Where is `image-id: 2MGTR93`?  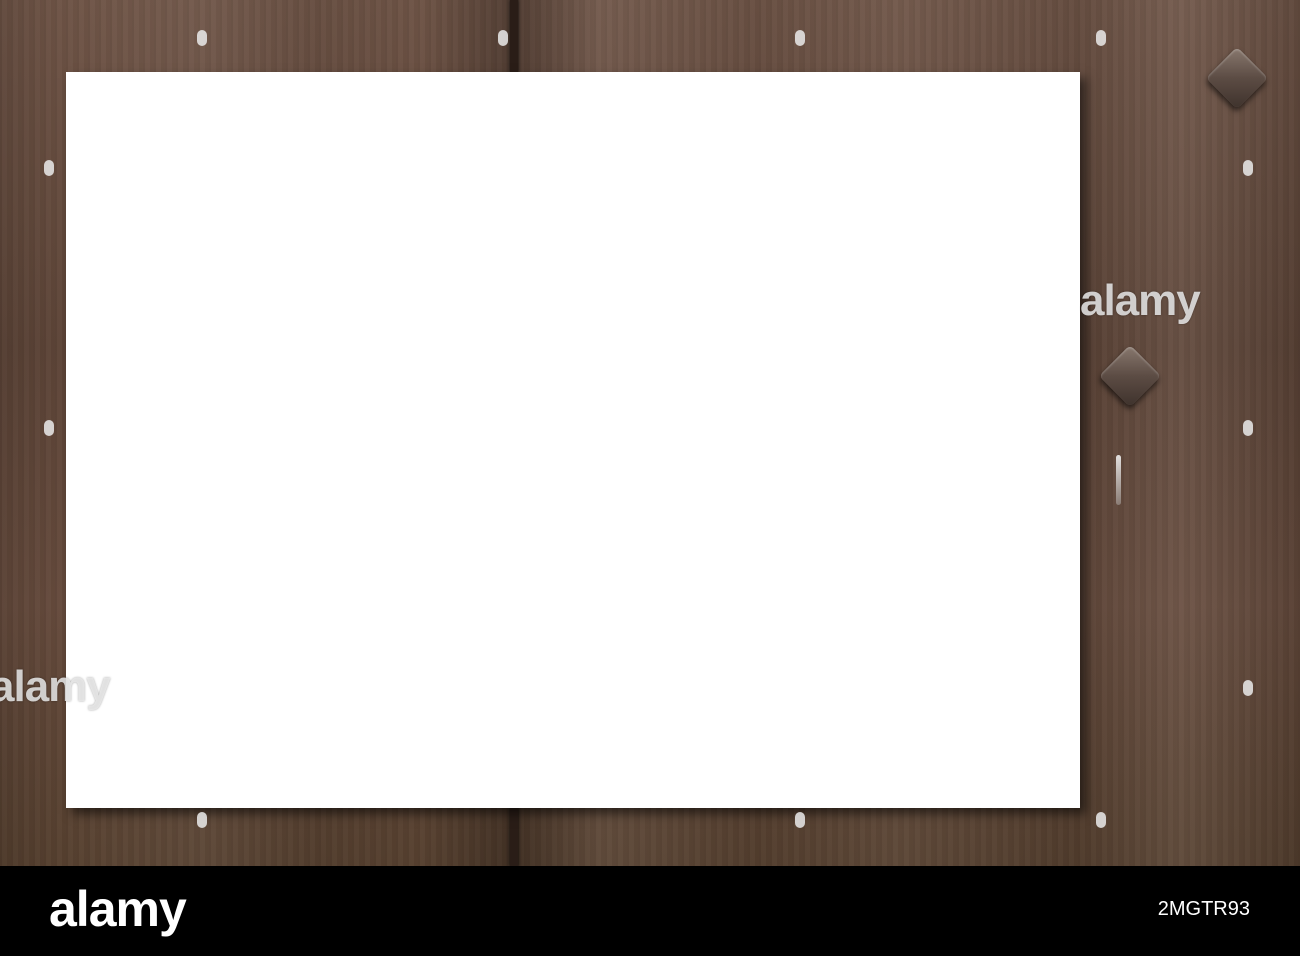
image-id: 2MGTR93 is located at coordinates (1203, 909).